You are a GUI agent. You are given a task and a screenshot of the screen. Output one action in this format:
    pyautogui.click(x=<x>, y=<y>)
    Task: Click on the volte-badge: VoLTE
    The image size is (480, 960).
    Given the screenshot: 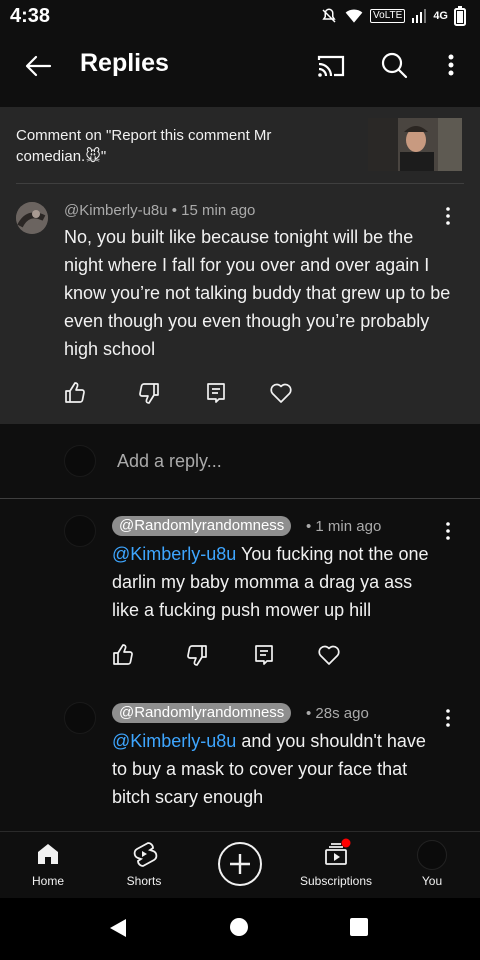 What is the action you would take?
    pyautogui.click(x=388, y=16)
    